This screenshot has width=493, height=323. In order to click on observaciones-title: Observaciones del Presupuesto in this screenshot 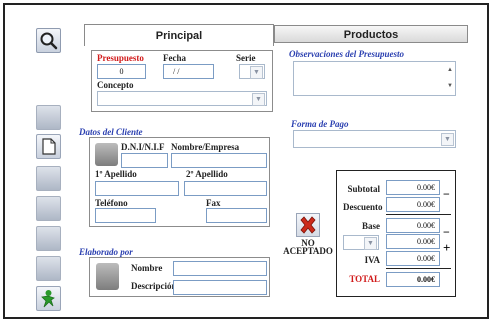, I will do `click(346, 54)`.